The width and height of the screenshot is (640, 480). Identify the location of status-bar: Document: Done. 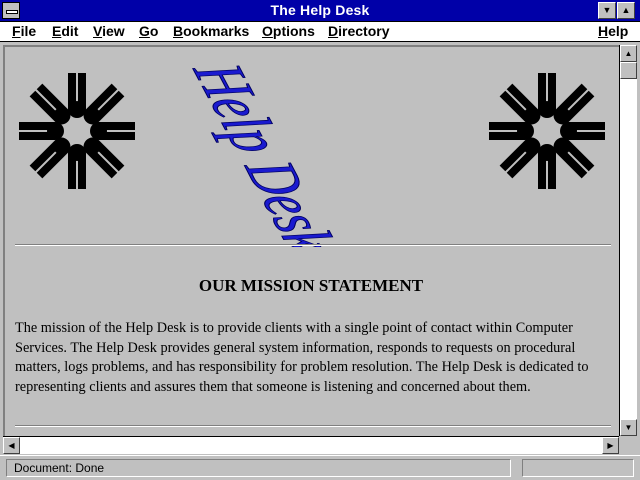
(320, 467).